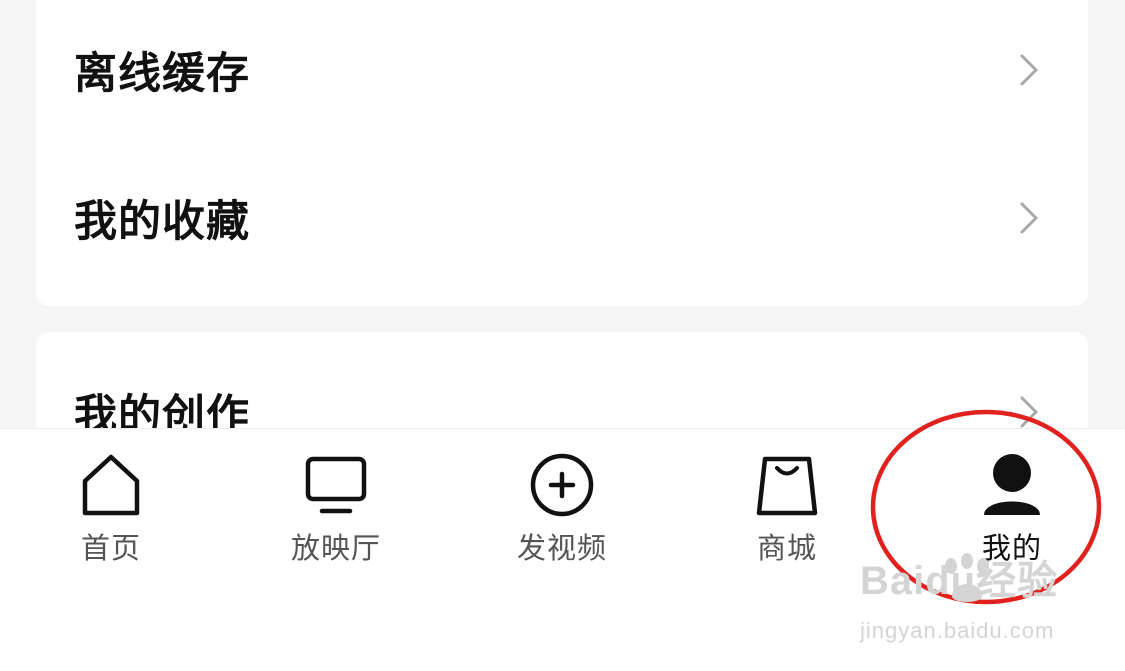 The width and height of the screenshot is (1125, 671). I want to click on tab-mall: 商城, so click(787, 512).